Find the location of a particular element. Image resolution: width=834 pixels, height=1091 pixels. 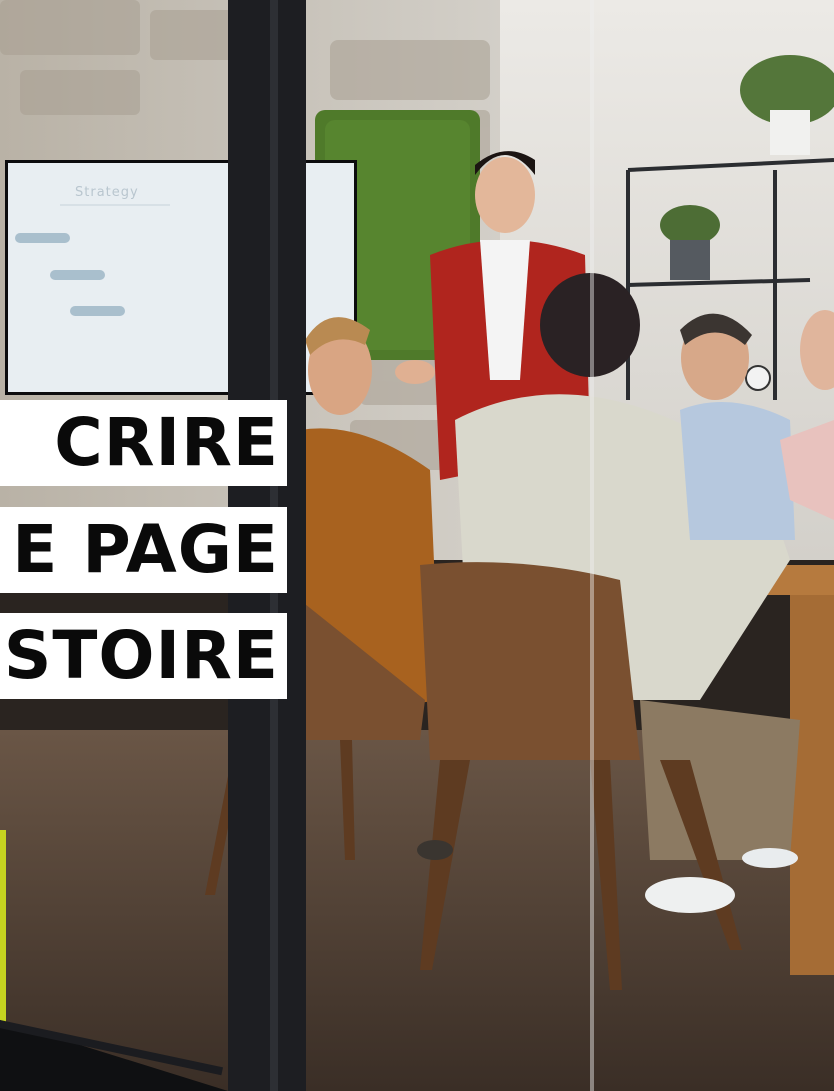

headline-line-2: E PAGE is located at coordinates (143, 550).